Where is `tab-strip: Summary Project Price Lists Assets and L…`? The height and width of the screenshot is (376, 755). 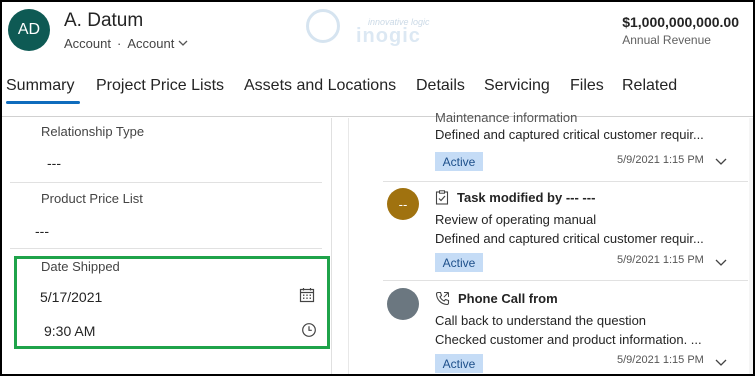 tab-strip: Summary Project Price Lists Assets and L… is located at coordinates (344, 91).